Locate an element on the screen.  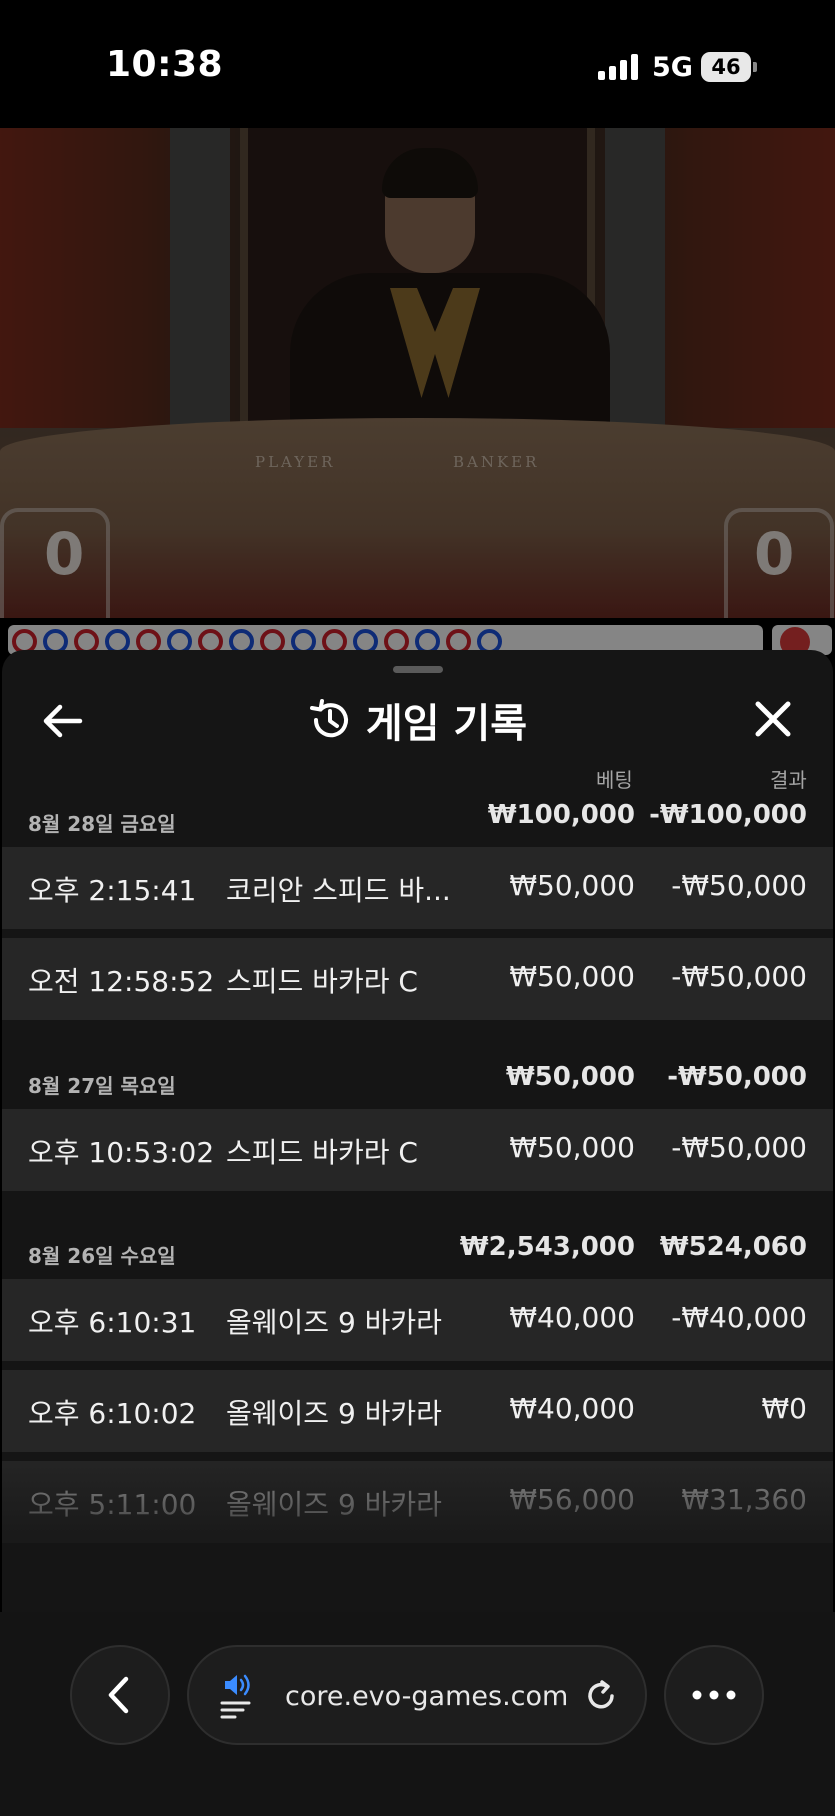
signal-strength-icon is located at coordinates (618, 67).